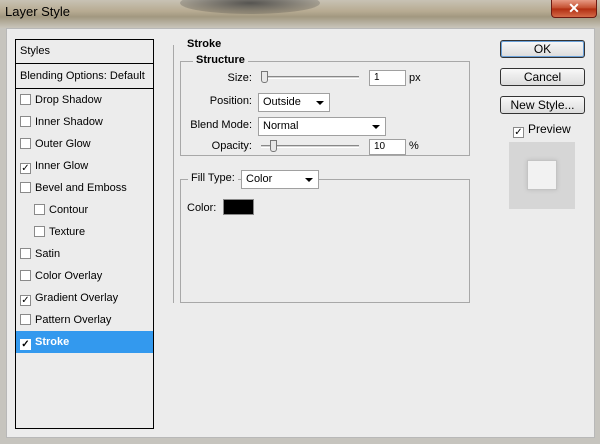 This screenshot has width=600, height=444. I want to click on size-input: 1, so click(387, 78).